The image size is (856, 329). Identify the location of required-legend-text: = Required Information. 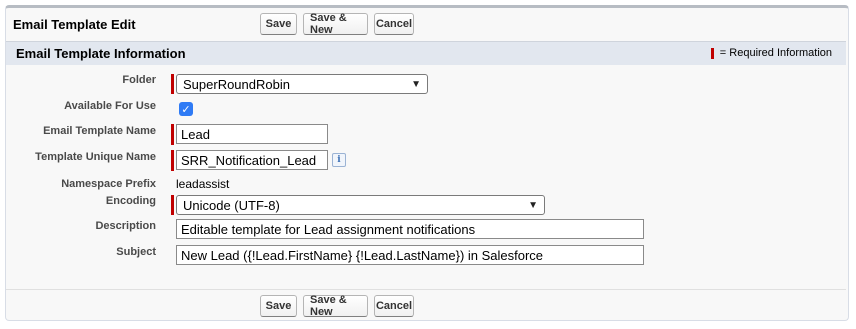
(775, 53).